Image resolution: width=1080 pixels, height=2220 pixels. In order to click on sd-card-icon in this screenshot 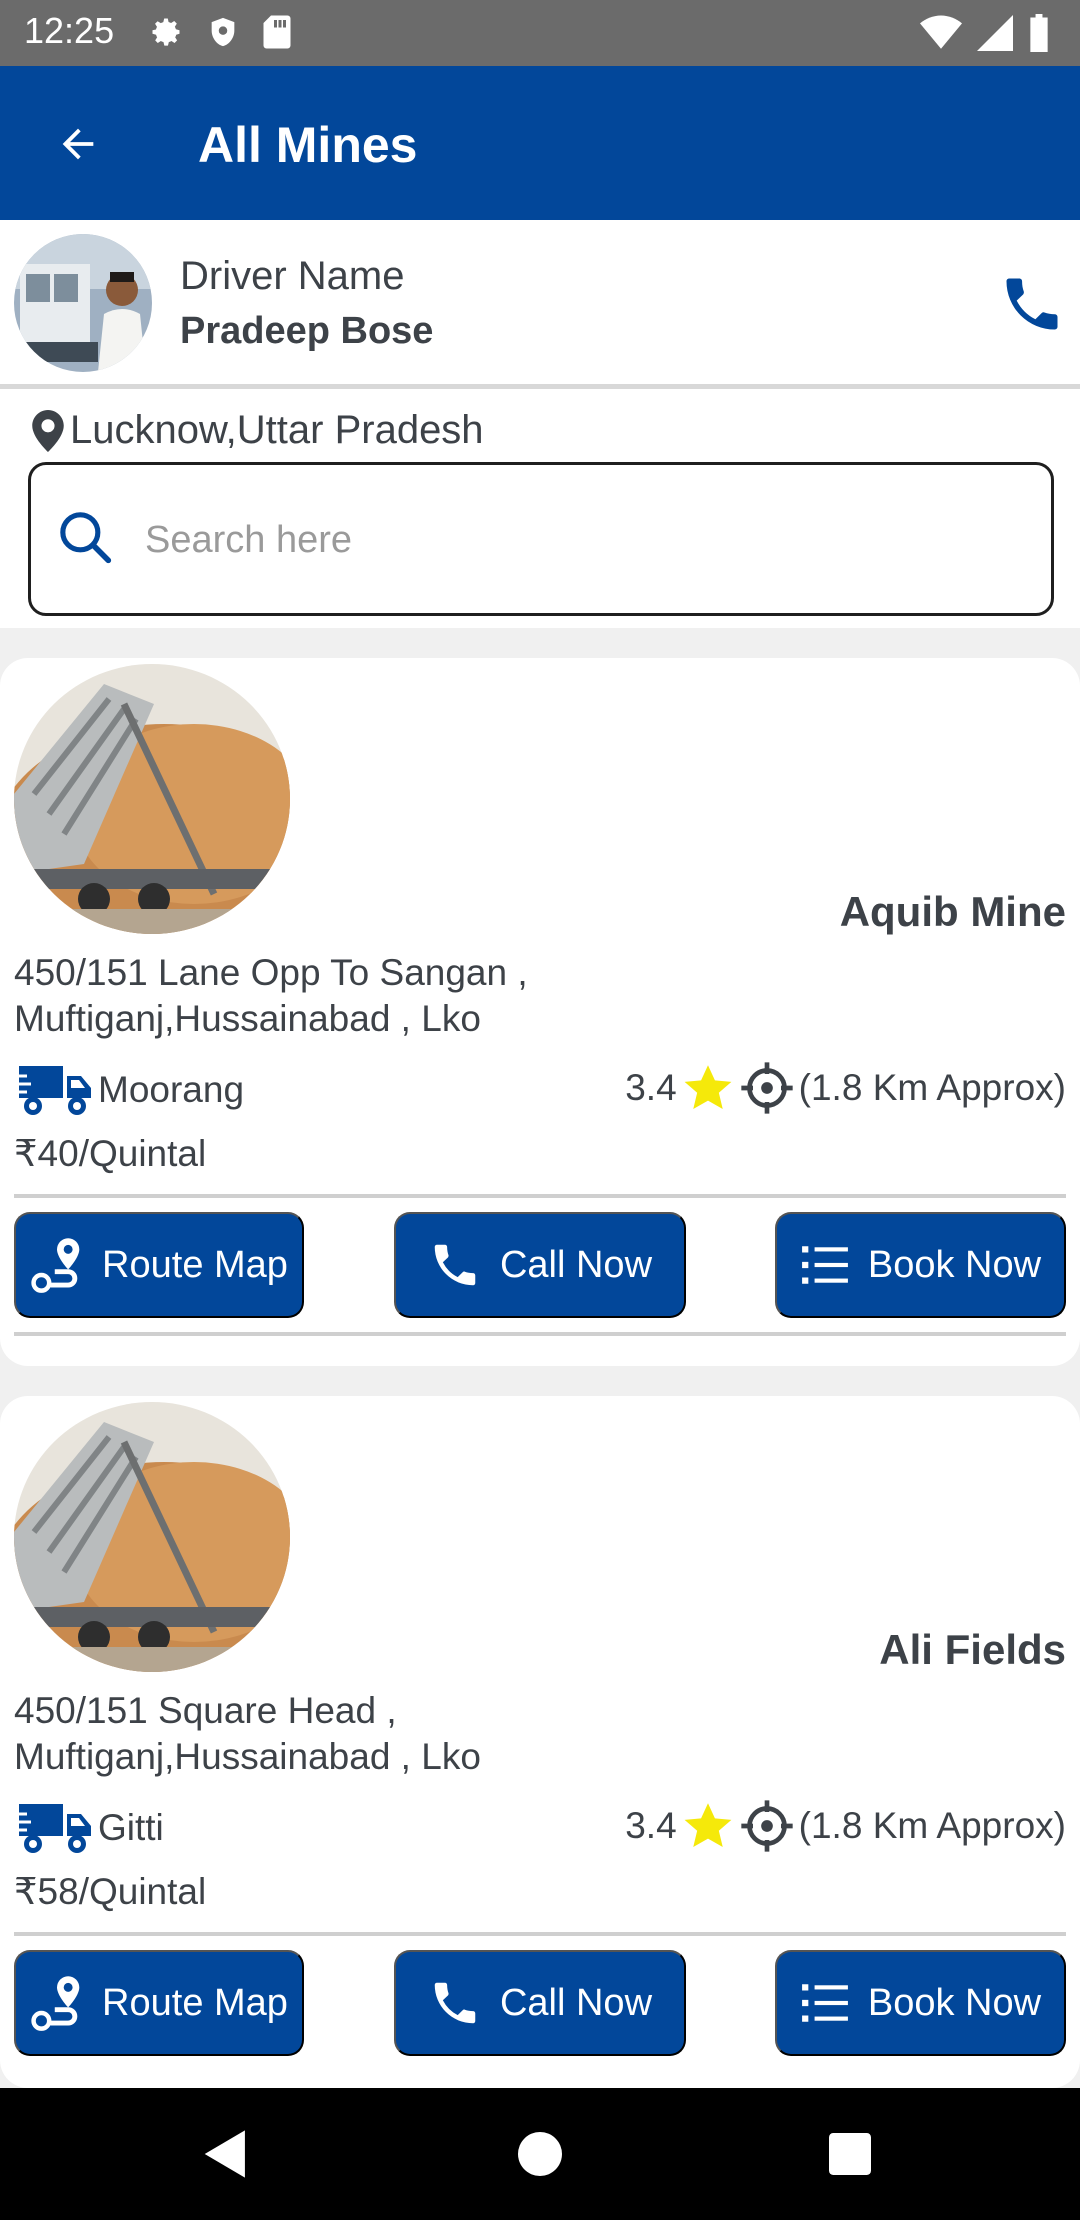, I will do `click(277, 32)`.